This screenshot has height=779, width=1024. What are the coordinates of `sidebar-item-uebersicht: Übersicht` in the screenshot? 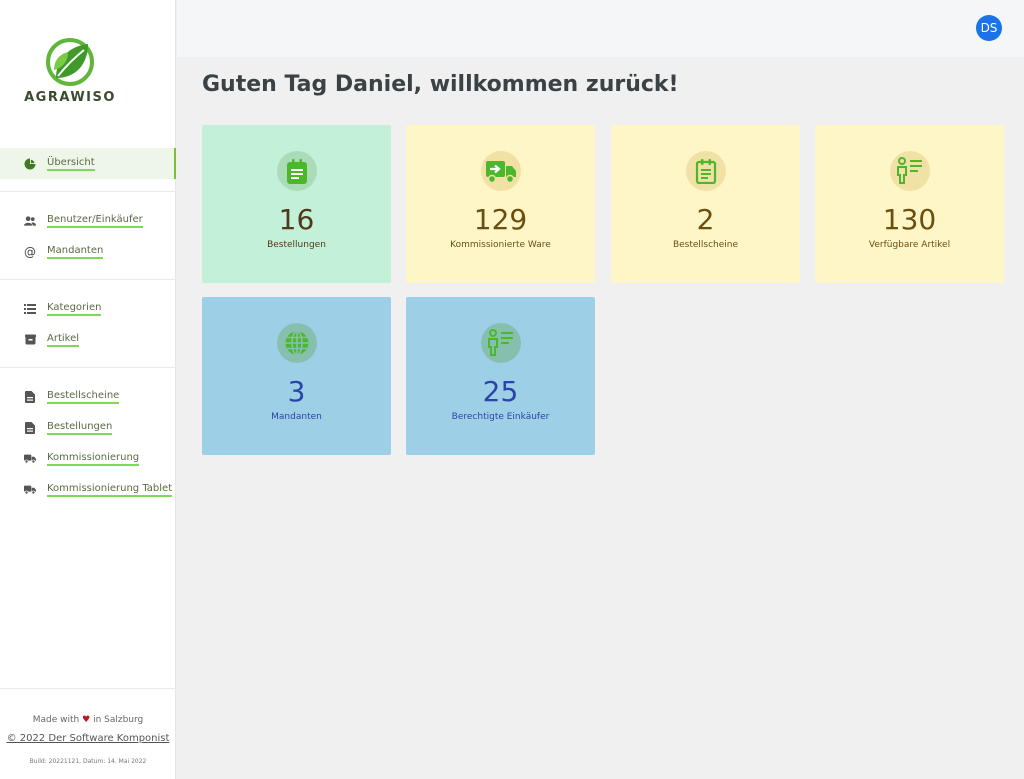 It's located at (88, 163).